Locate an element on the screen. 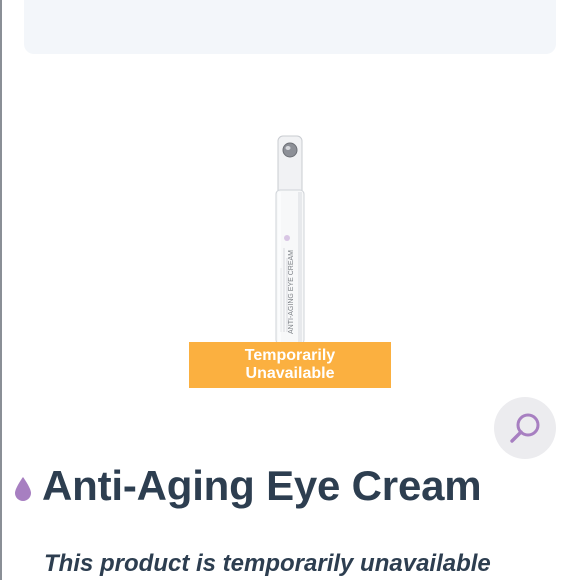 The height and width of the screenshot is (580, 580). product-image-label: ANTI-AGING EYE CREAM is located at coordinates (291, 292).